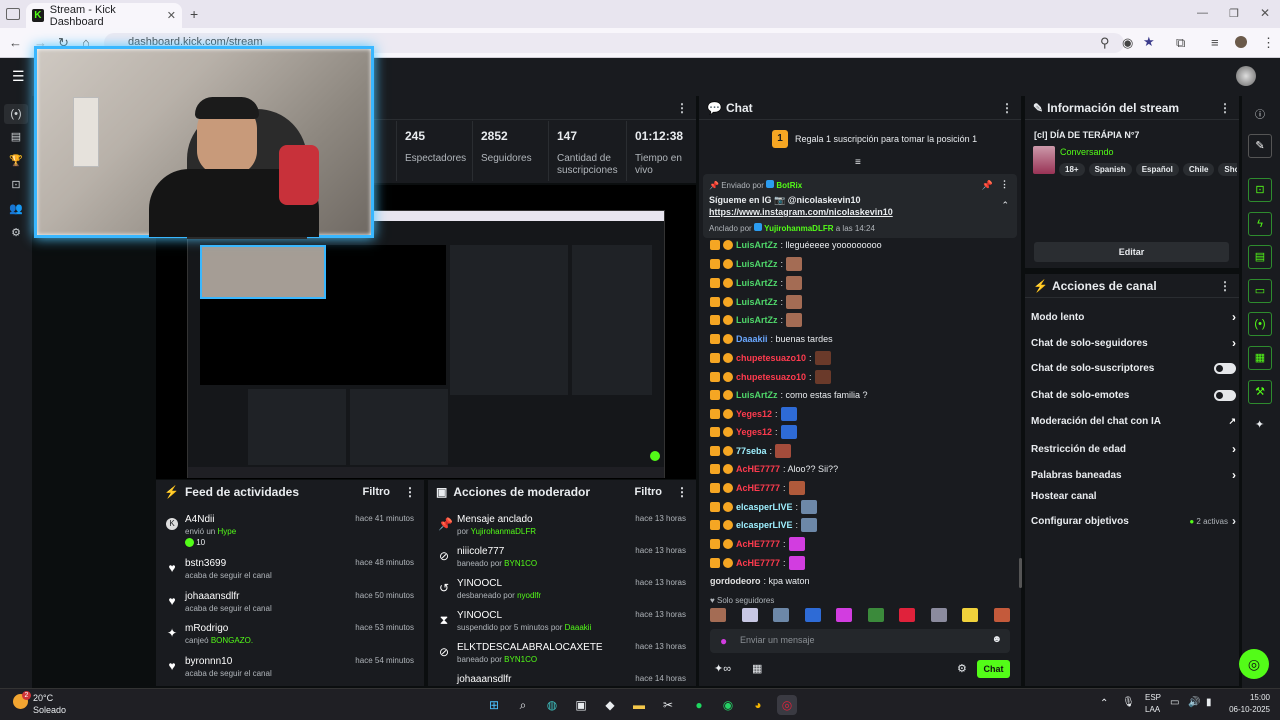  I want to click on chat-username: Daaakii, so click(752, 339).